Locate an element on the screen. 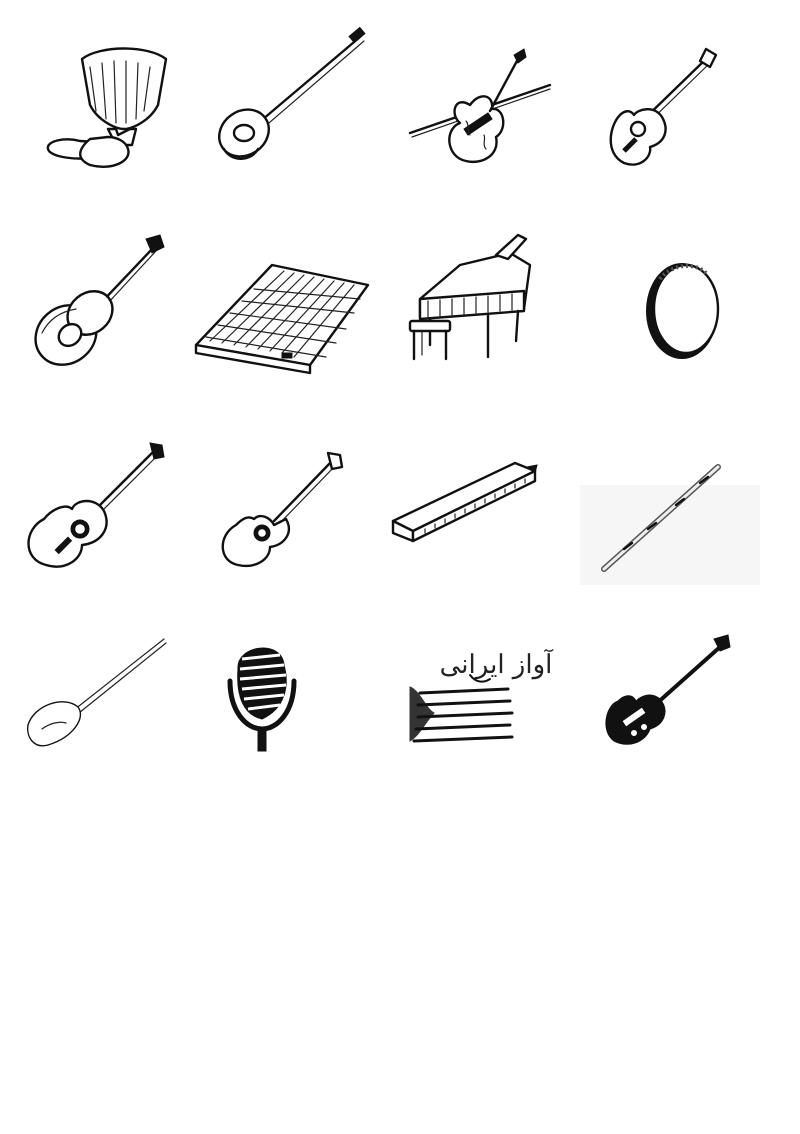 This screenshot has width=800, height=1134. violin-icon is located at coordinates (490, 105).